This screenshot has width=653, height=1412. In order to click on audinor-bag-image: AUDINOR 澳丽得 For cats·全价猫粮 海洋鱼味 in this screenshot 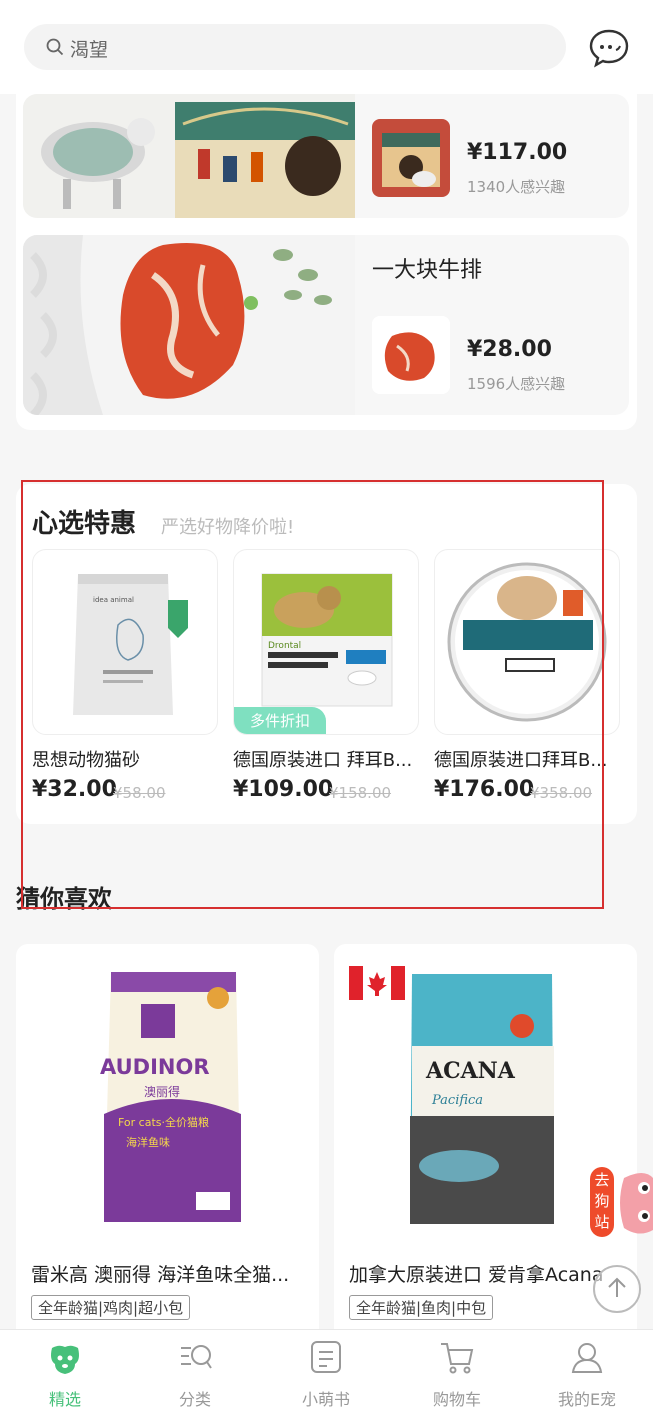, I will do `click(170, 1097)`.